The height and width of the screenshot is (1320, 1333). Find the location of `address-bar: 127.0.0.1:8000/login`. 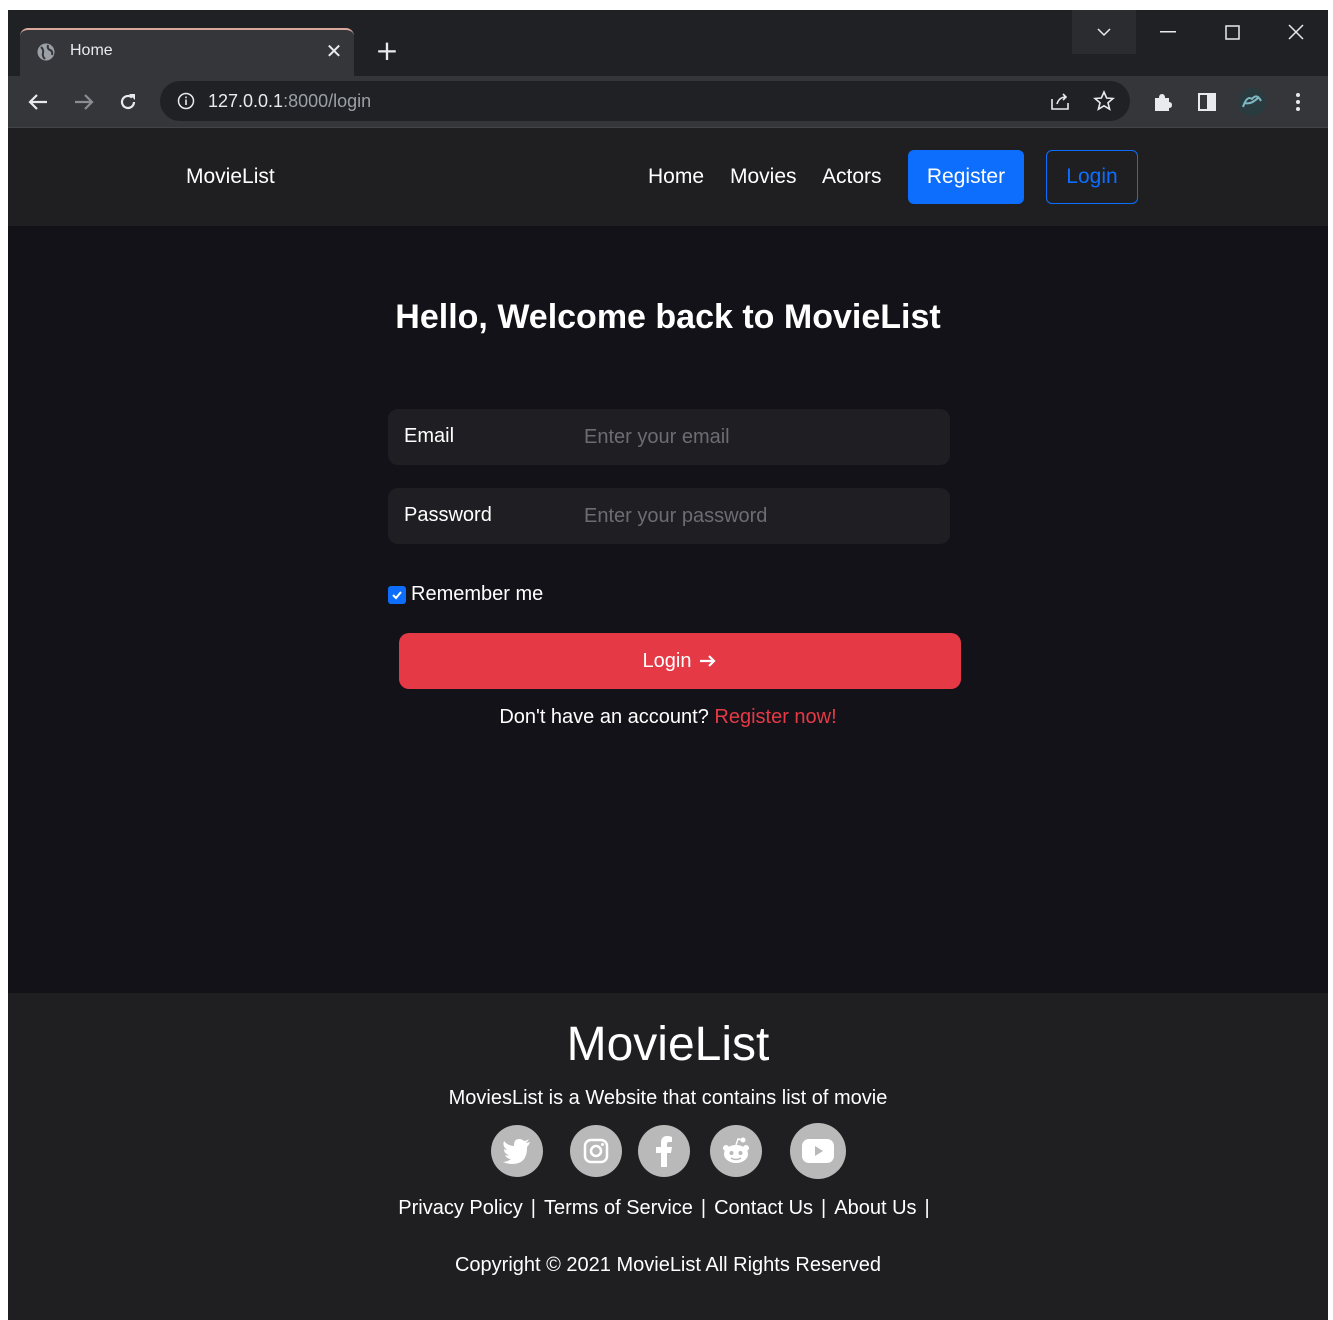

address-bar: 127.0.0.1:8000/login is located at coordinates (645, 101).